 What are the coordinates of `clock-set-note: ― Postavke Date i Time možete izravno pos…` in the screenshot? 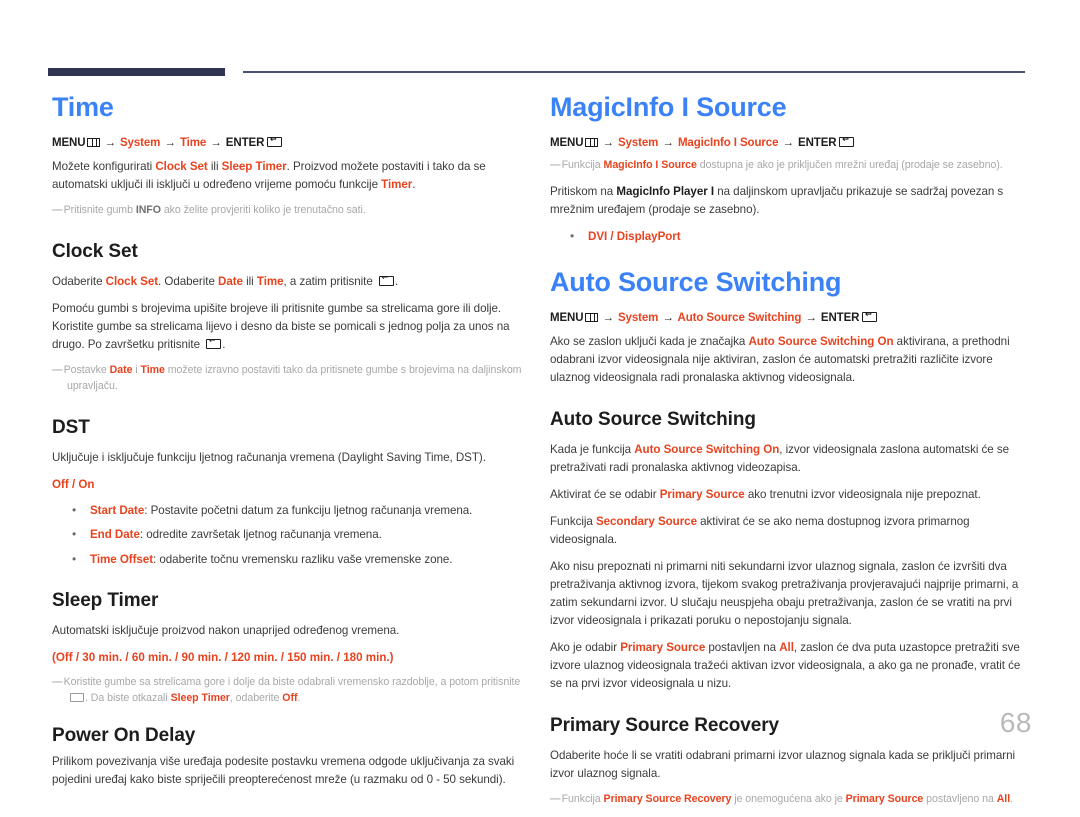 It's located at (290, 379).